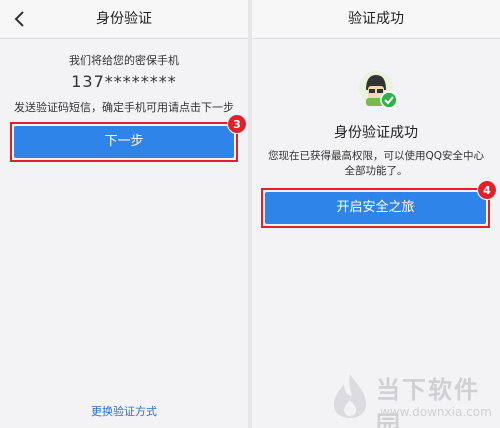 The image size is (500, 428). I want to click on watermark: 当下软件园 www.downxia.com, so click(409, 398).